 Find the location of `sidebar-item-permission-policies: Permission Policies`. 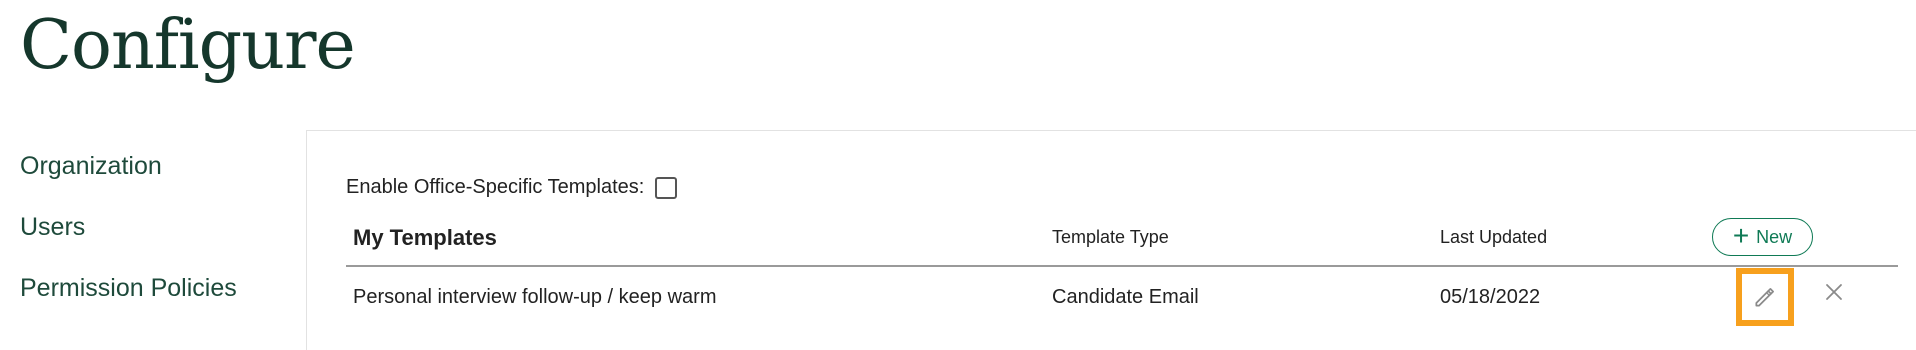

sidebar-item-permission-policies: Permission Policies is located at coordinates (160, 288).